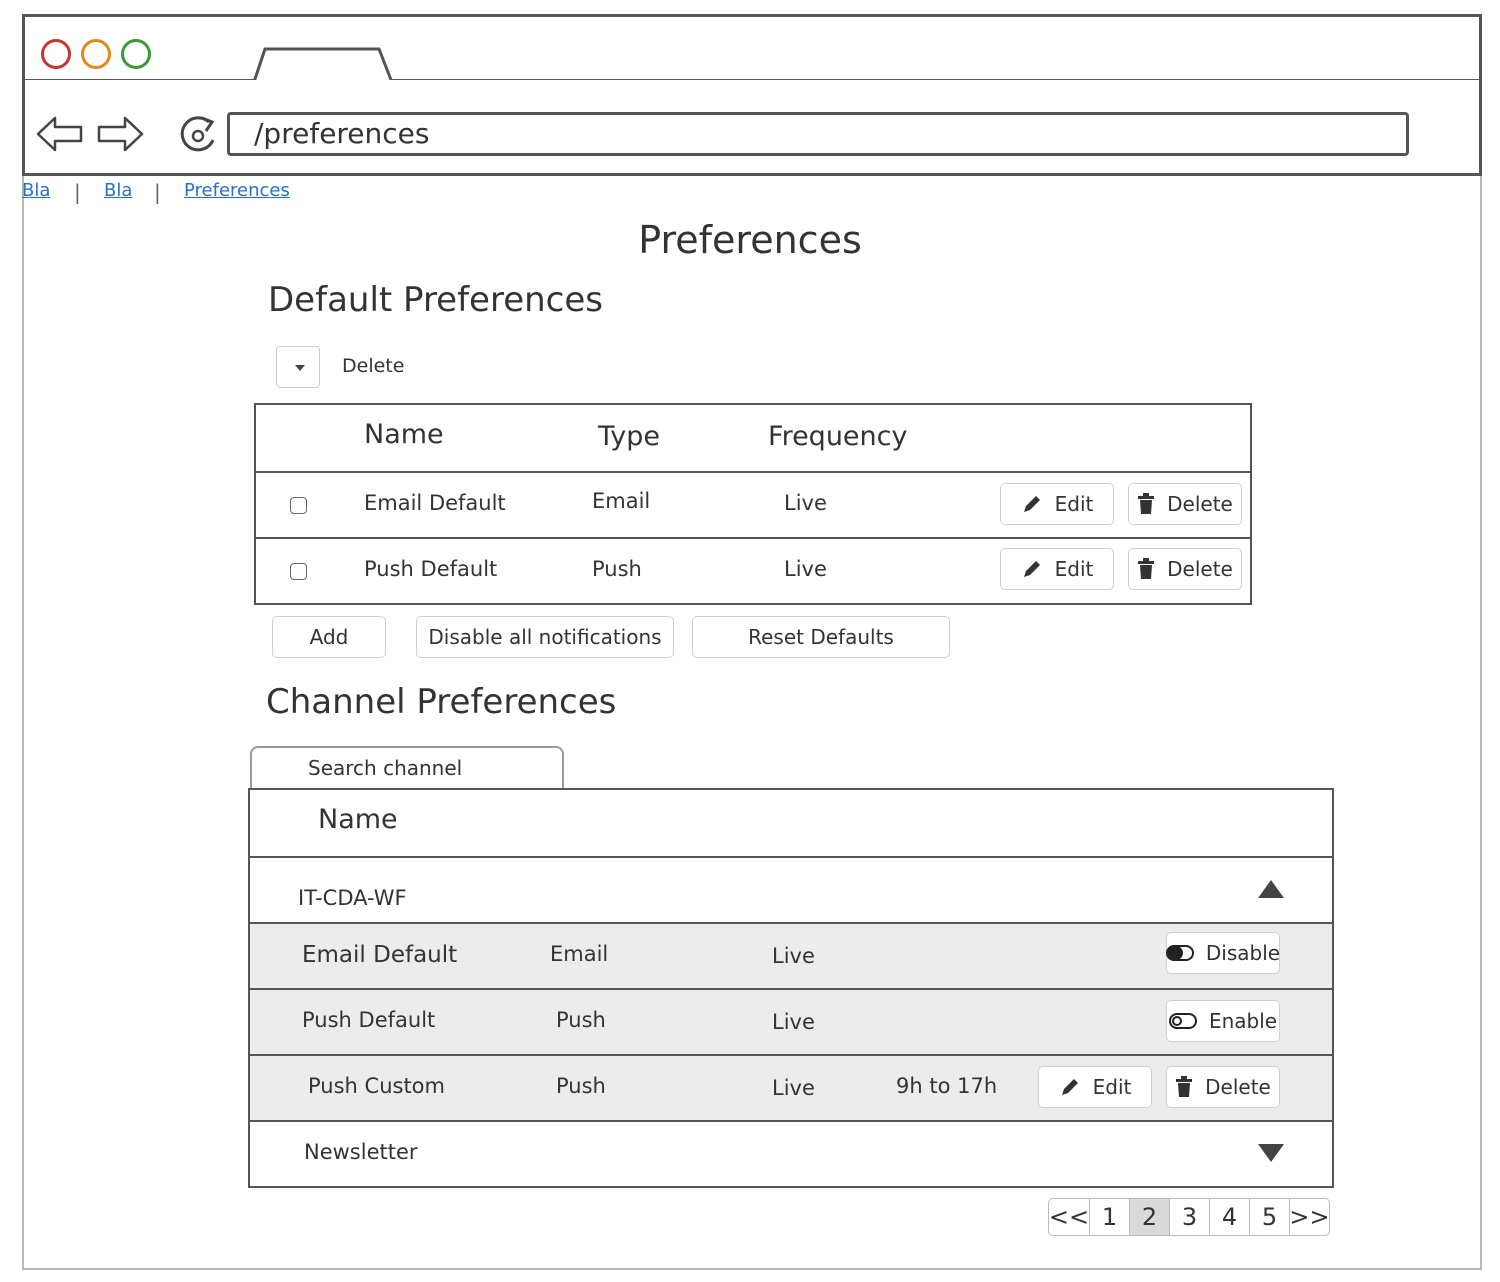 The image size is (1500, 1282). What do you see at coordinates (329, 637) in the screenshot?
I see `add-button: Add` at bounding box center [329, 637].